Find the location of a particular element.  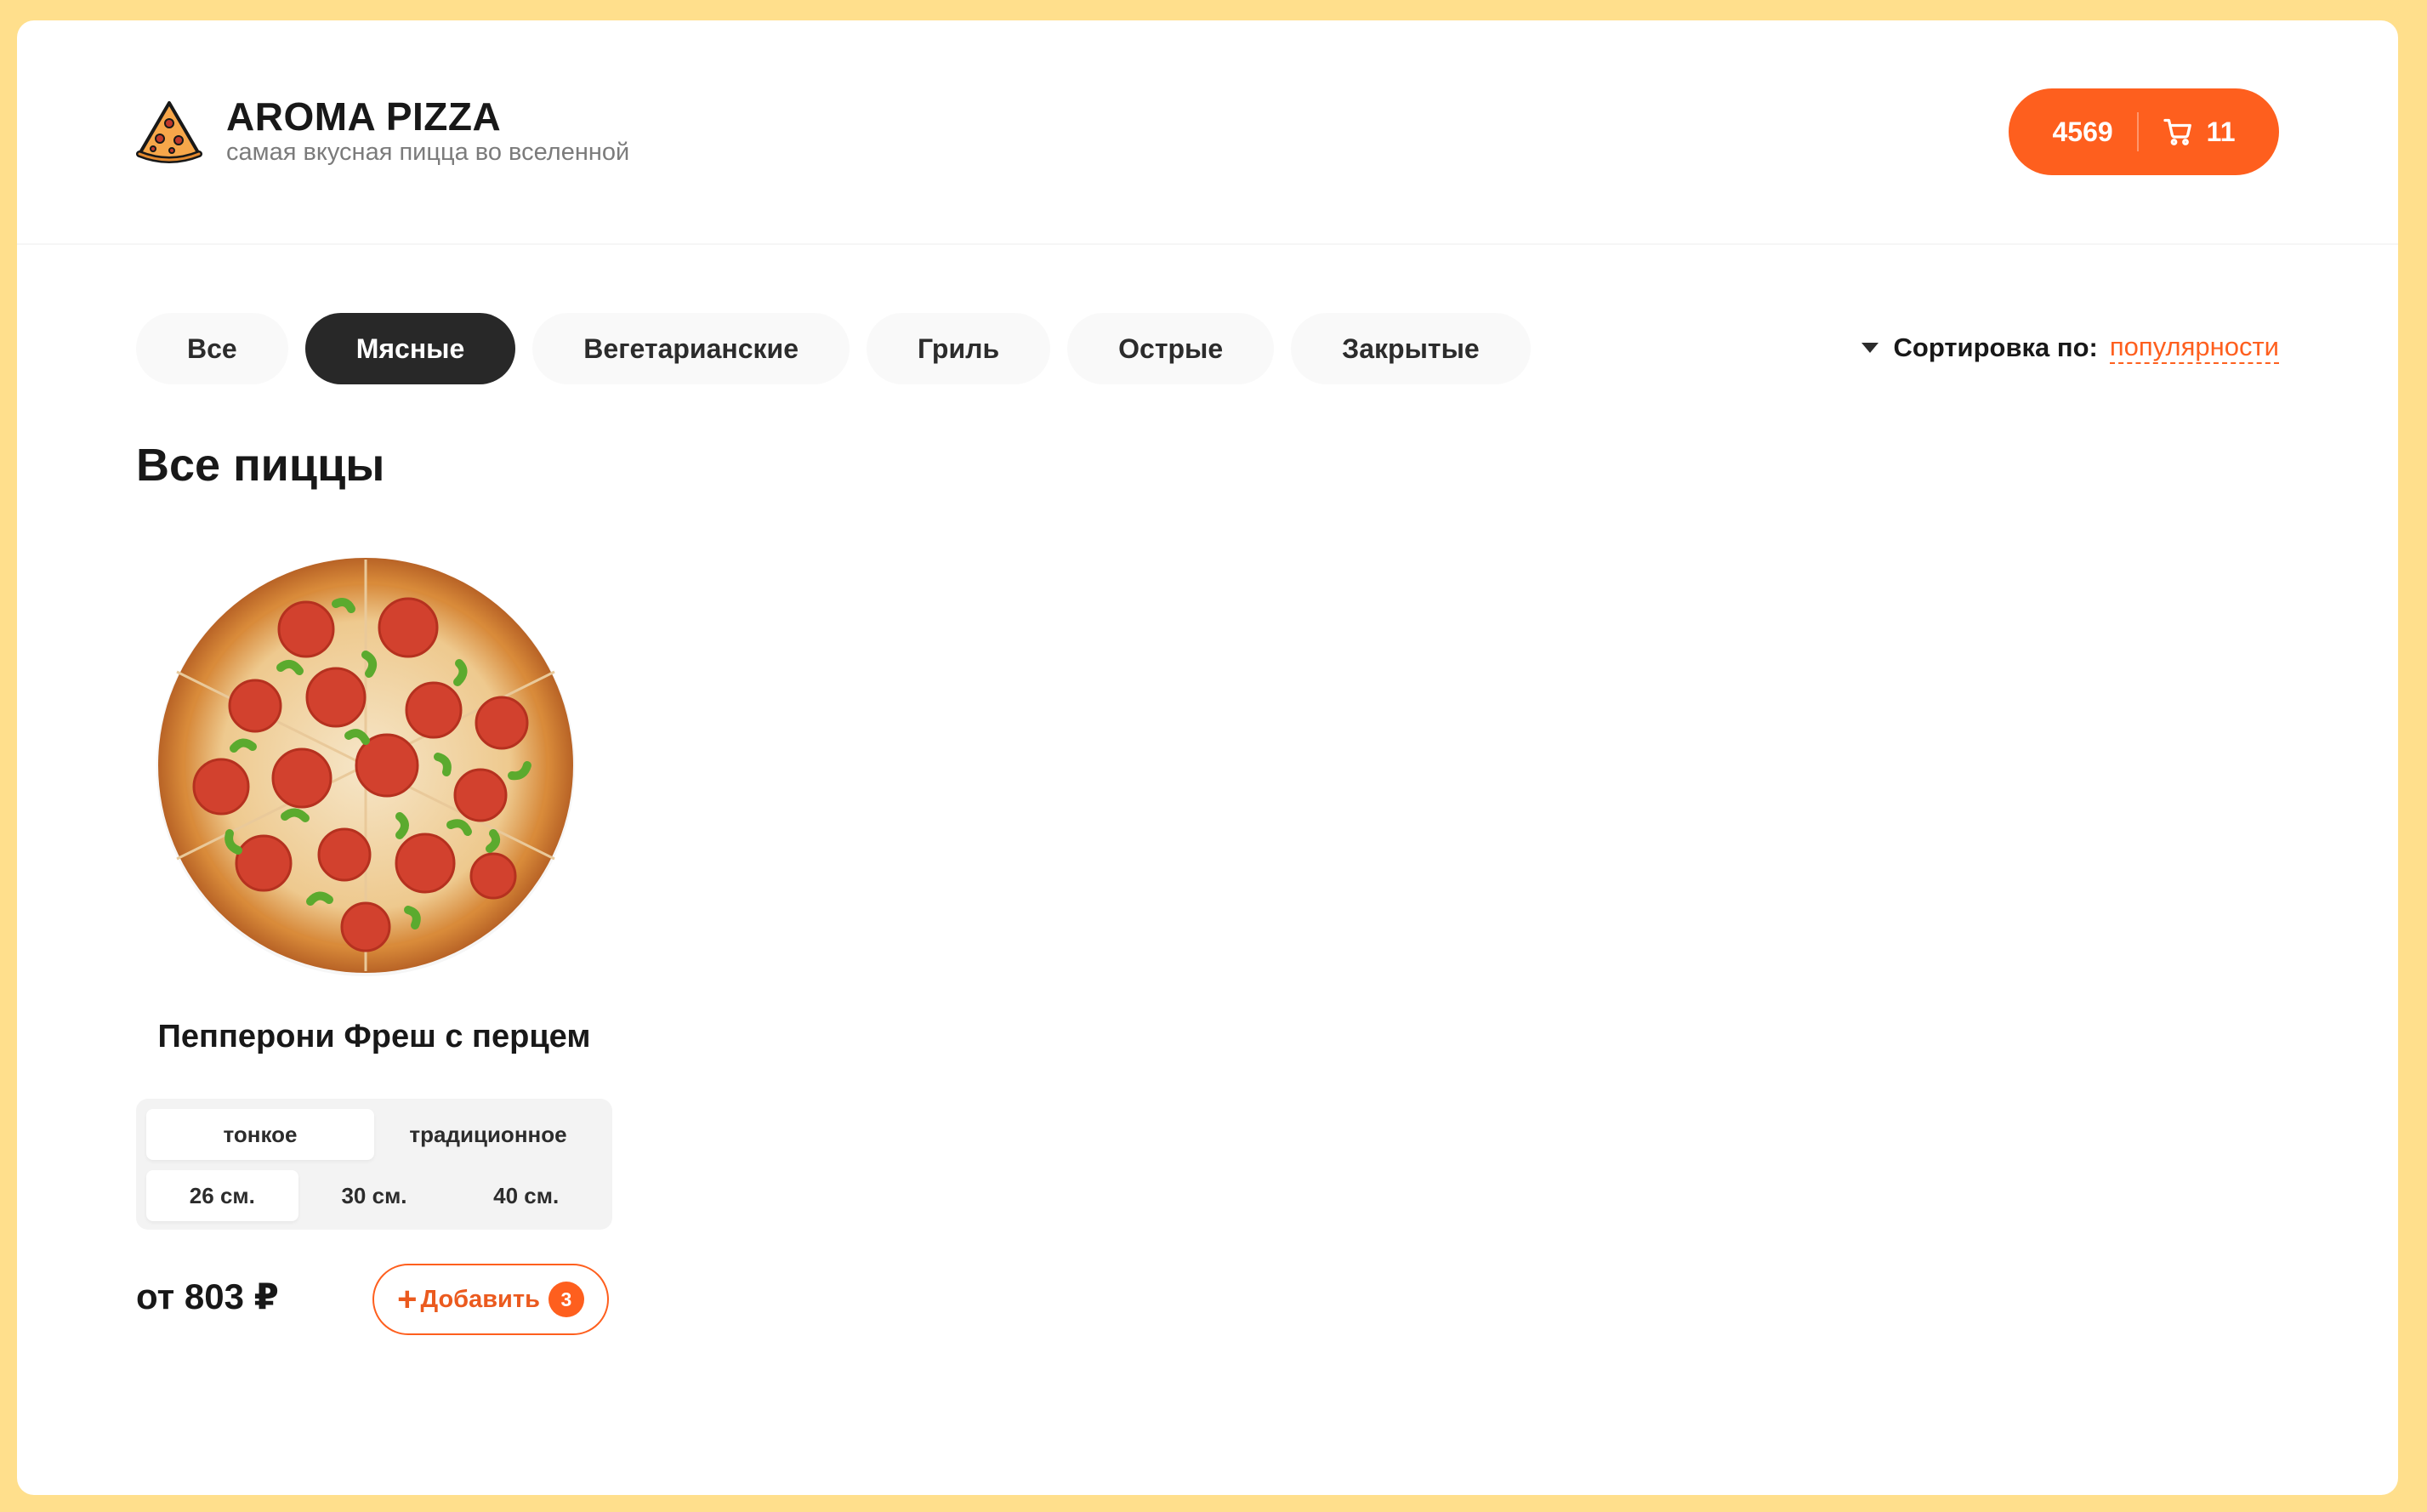

category-grill: Гриль is located at coordinates (959, 348).